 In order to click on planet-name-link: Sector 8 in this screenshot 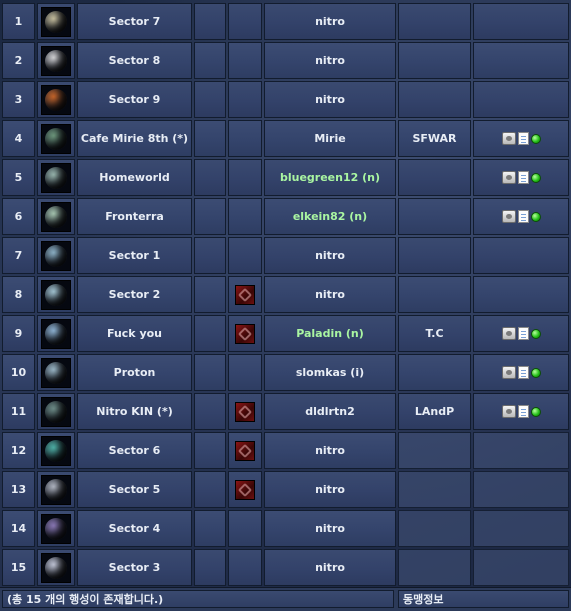, I will do `click(134, 60)`.